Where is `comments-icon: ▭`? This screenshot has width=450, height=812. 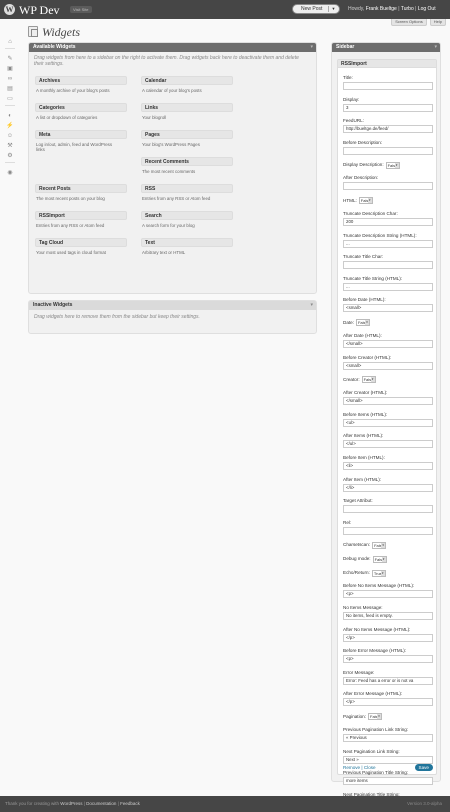 comments-icon: ▭ is located at coordinates (10, 98).